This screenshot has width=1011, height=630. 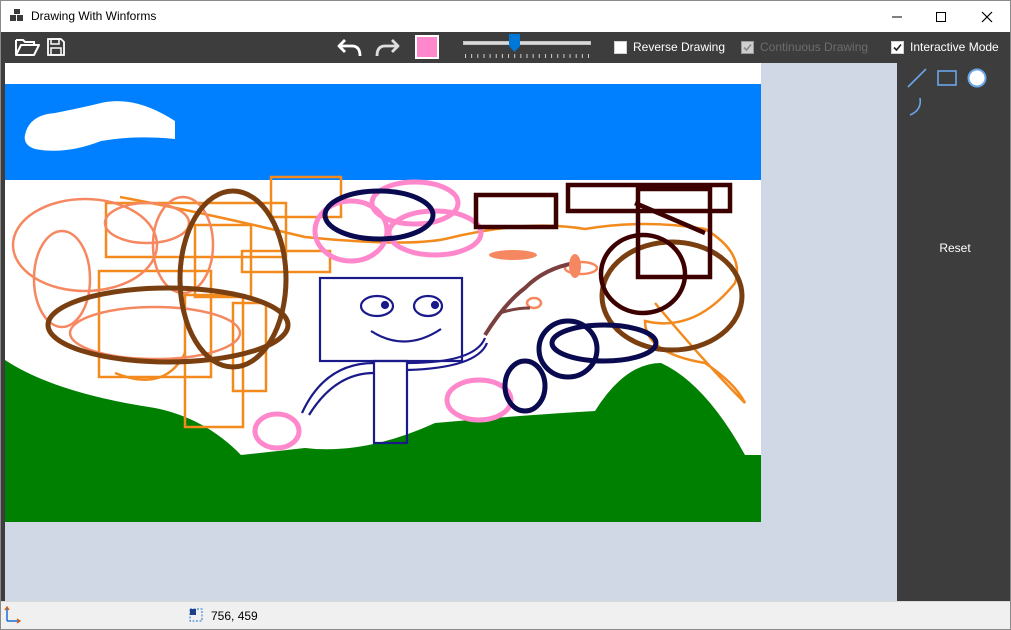 I want to click on reset-button: Reset, so click(x=955, y=248).